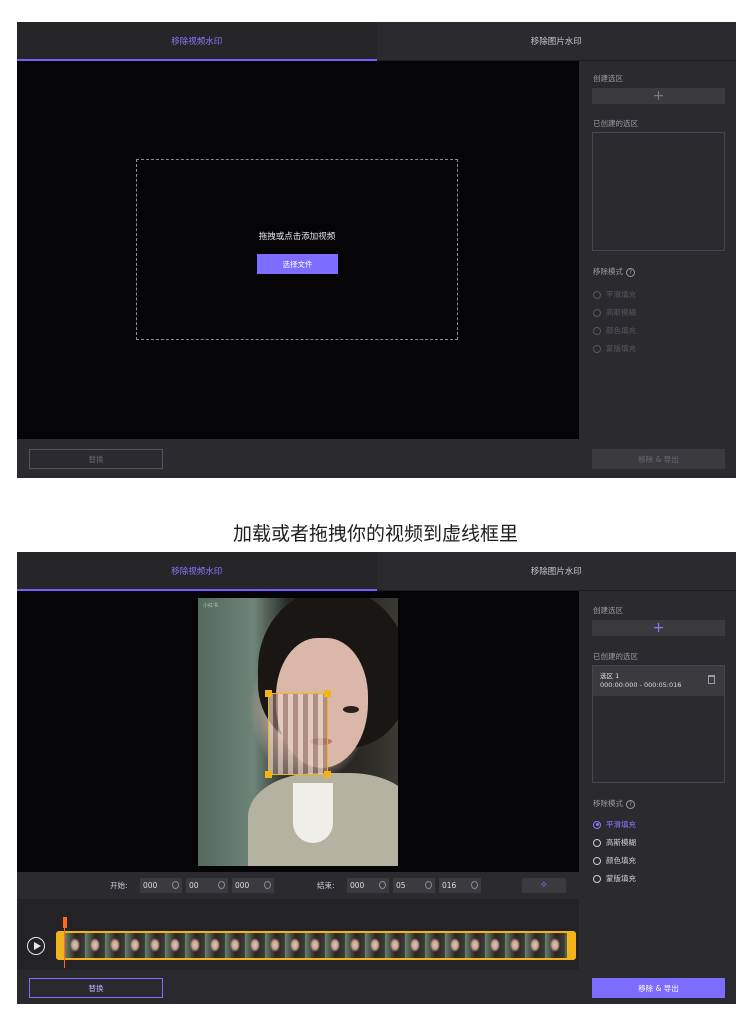 The width and height of the screenshot is (751, 1024). Describe the element at coordinates (65, 922) in the screenshot. I see `playhead-handle` at that location.